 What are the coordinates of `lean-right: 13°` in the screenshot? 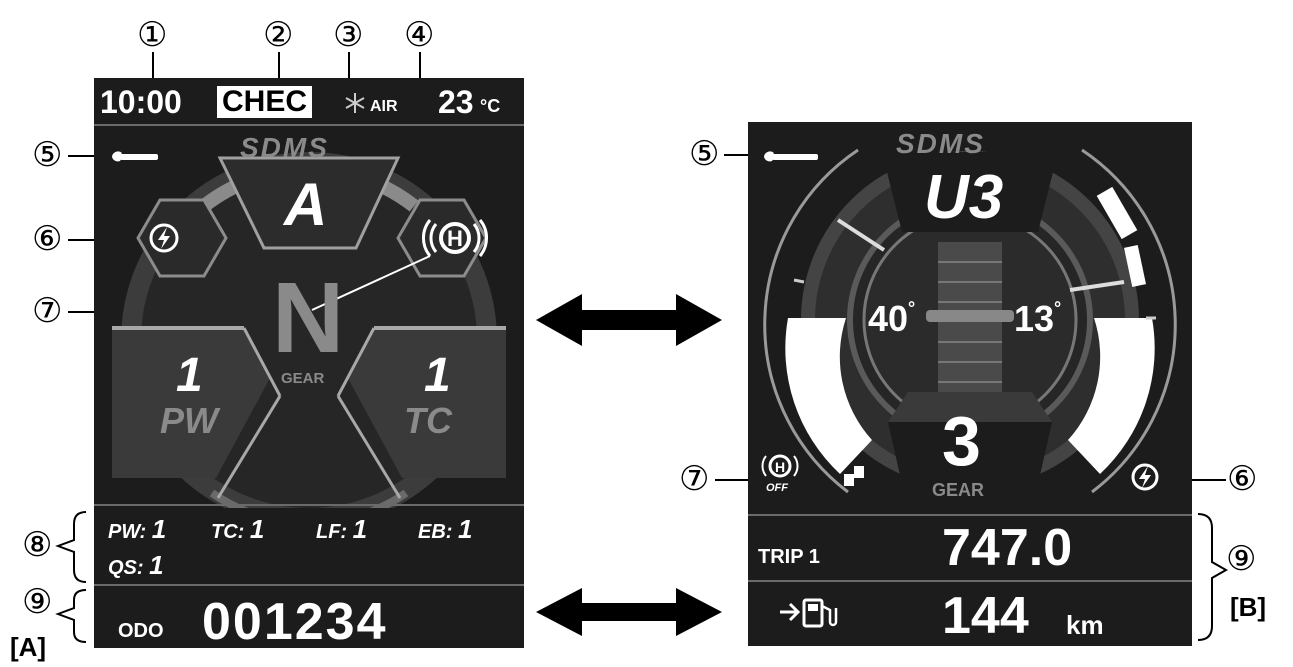 It's located at (1037, 319).